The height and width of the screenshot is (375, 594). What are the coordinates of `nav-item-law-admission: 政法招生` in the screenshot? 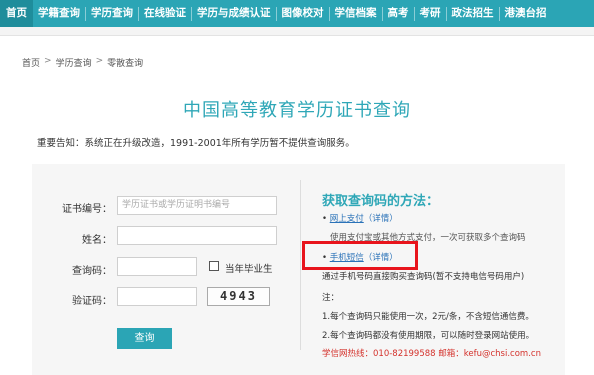 It's located at (473, 13).